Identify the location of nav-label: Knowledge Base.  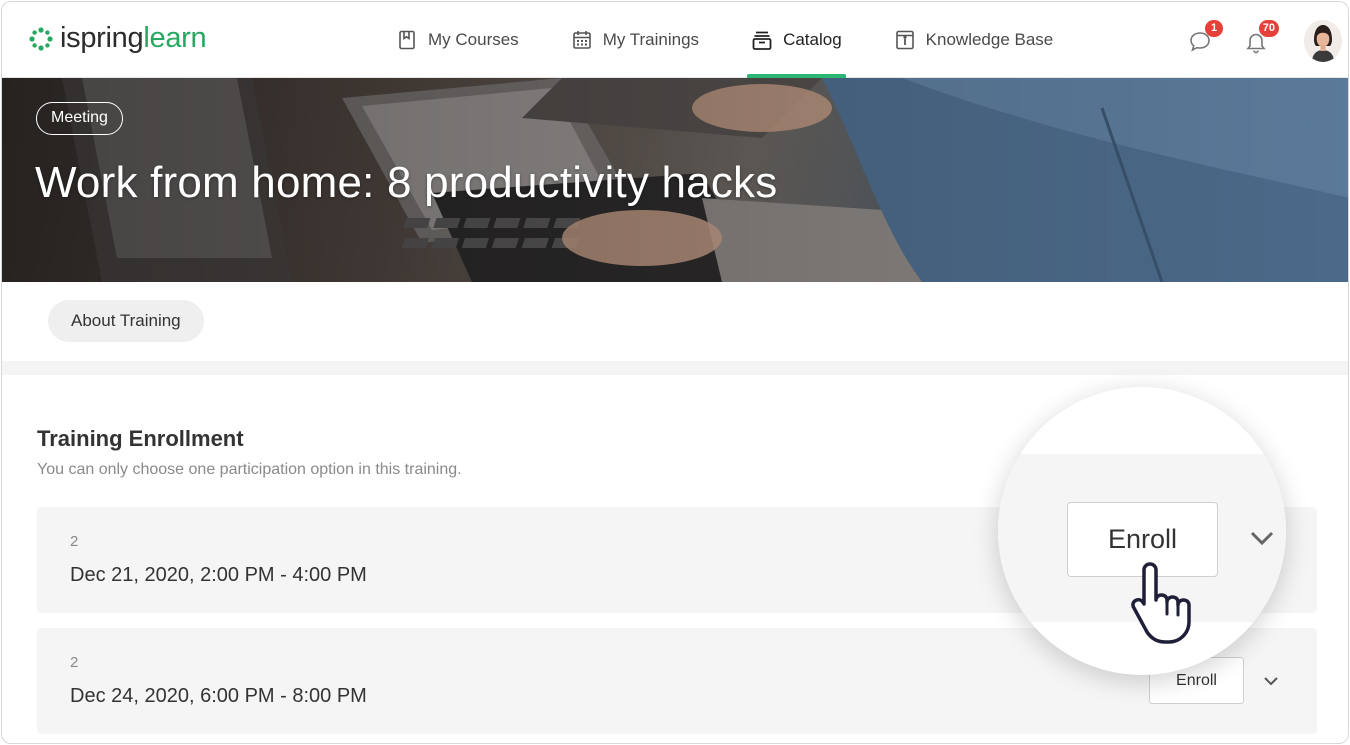
(989, 39).